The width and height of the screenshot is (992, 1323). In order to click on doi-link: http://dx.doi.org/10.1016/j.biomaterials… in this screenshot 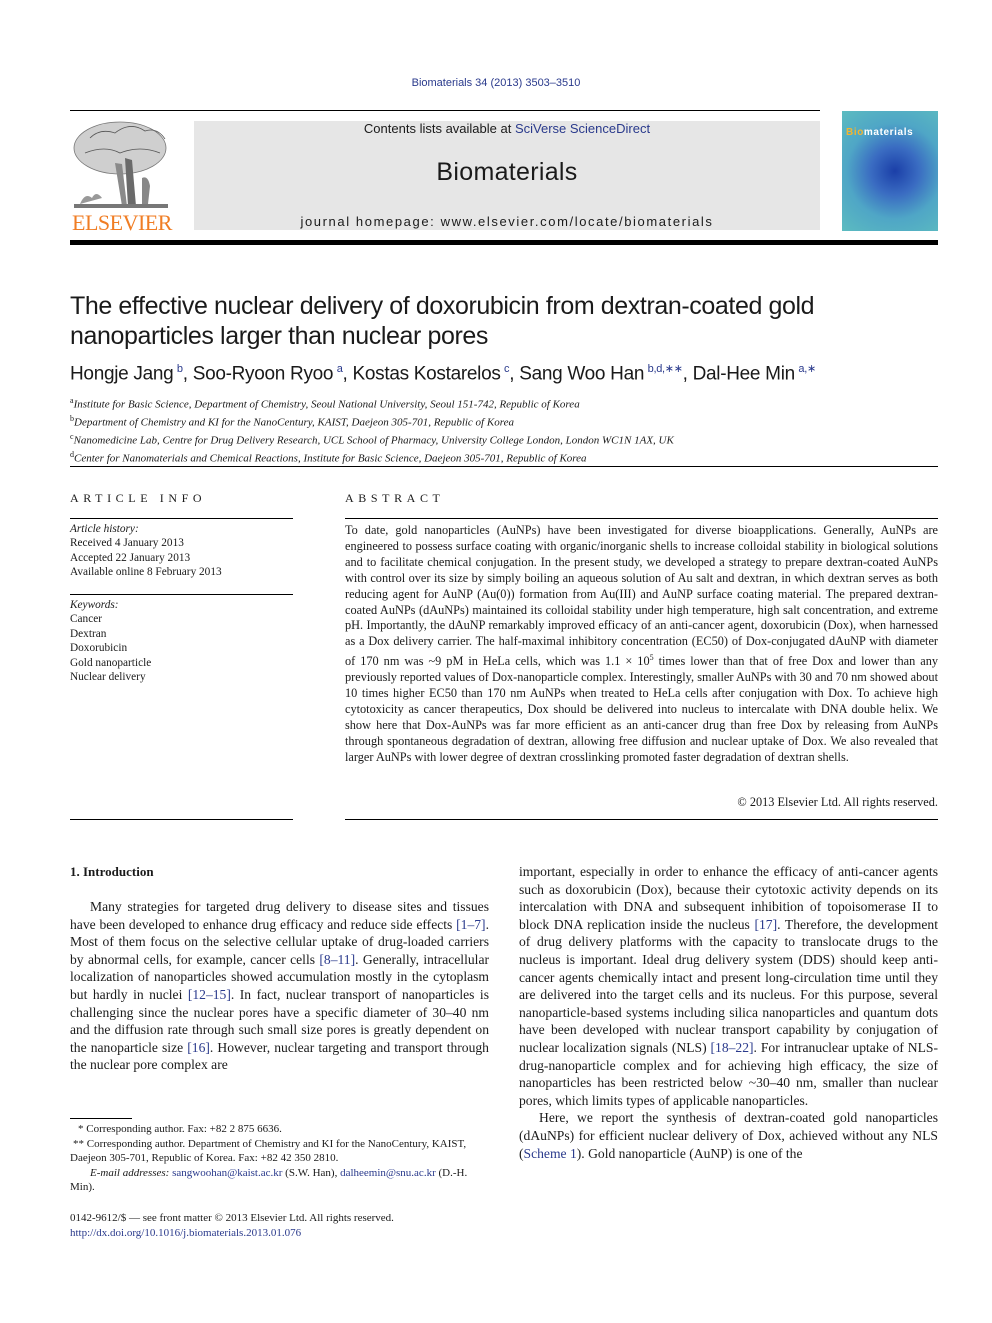, I will do `click(185, 1233)`.